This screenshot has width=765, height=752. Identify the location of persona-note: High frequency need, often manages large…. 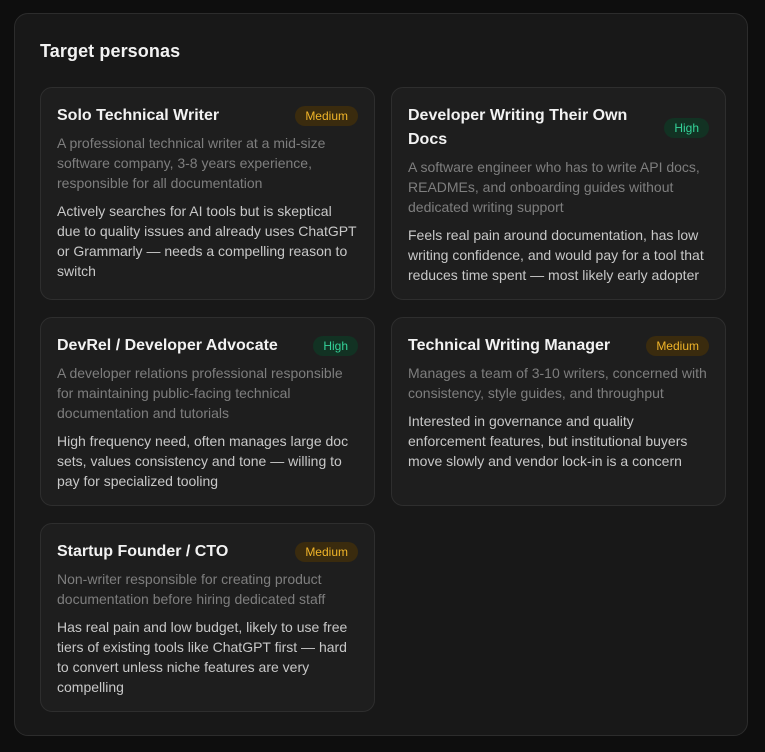
(203, 461).